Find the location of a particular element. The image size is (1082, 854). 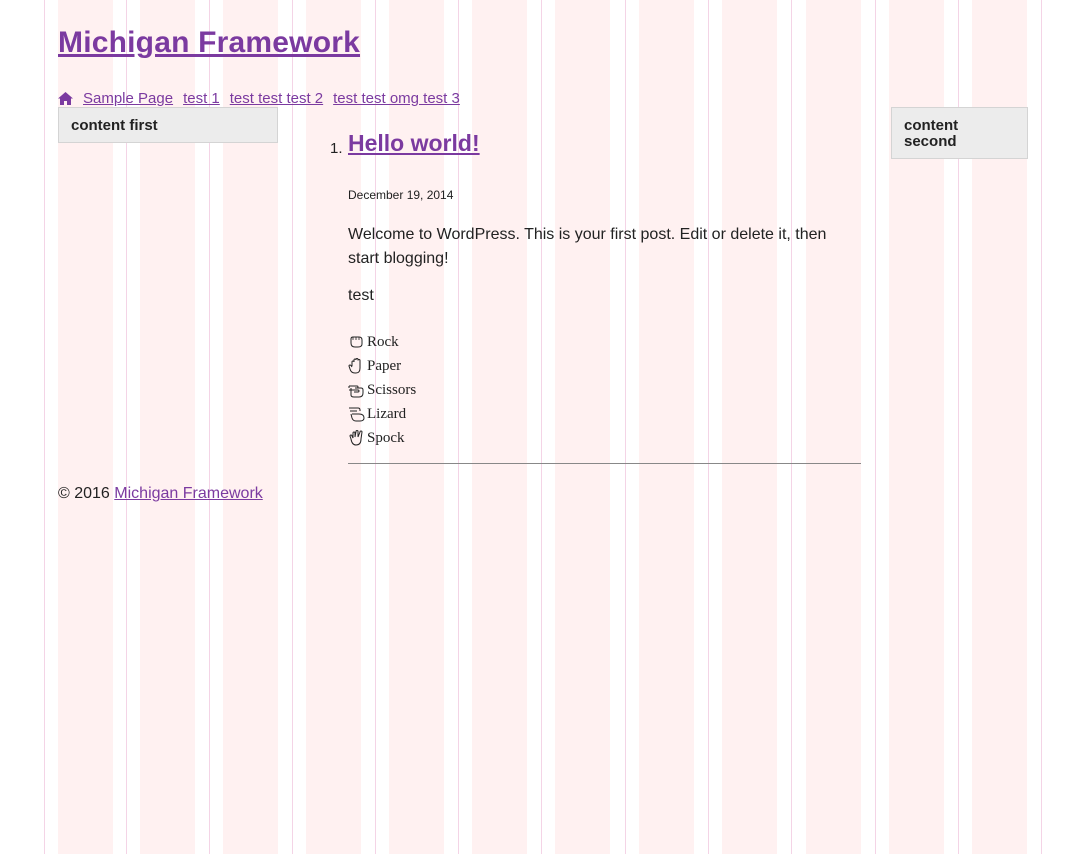

rps-label-scissors: Scissors is located at coordinates (392, 389).